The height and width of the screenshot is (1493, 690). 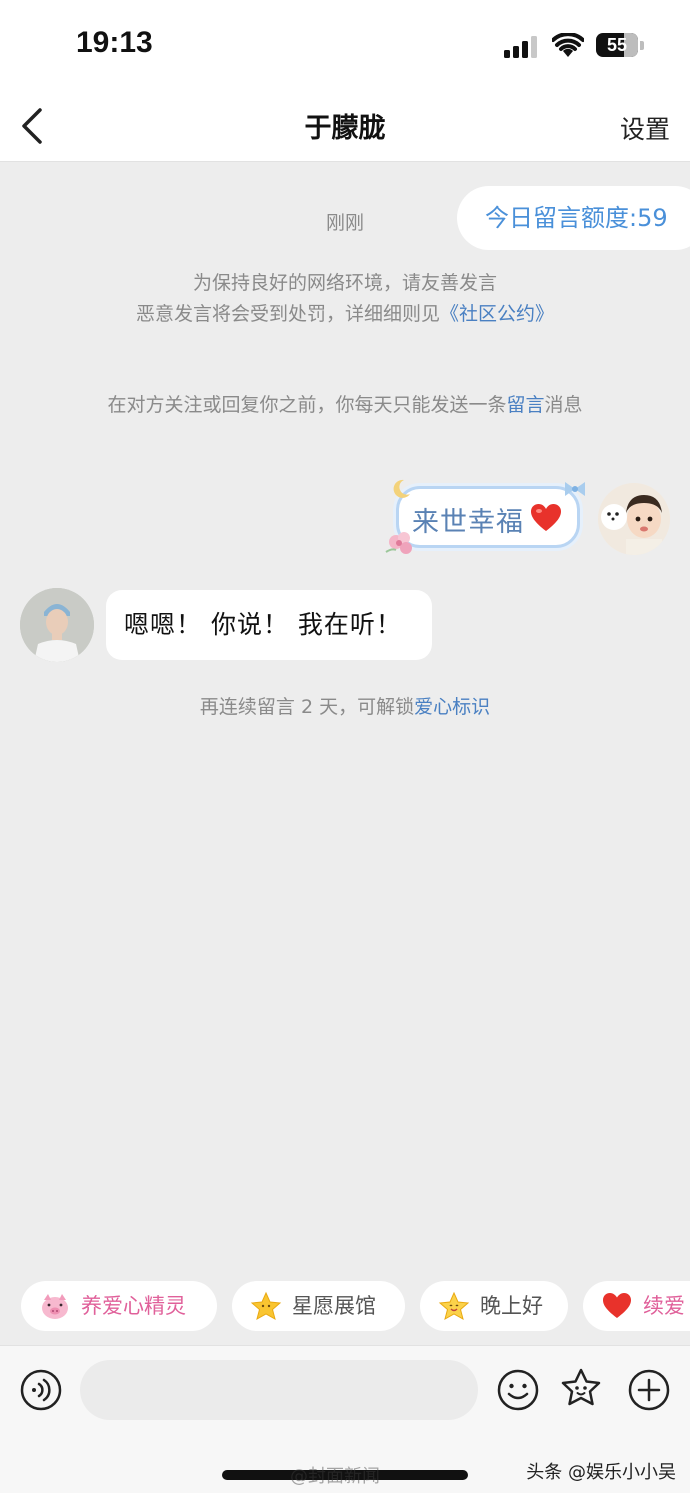 I want to click on watermark-center: @封面新闻, so click(x=335, y=1476).